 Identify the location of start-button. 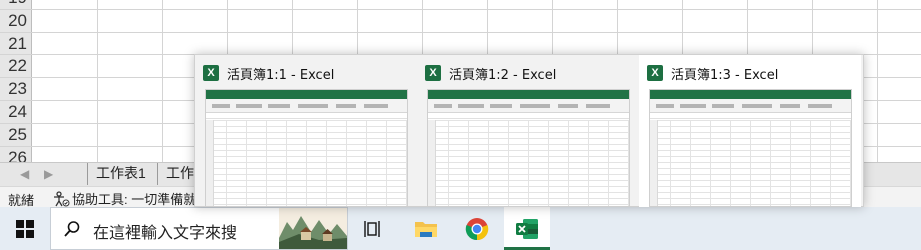
(25, 228).